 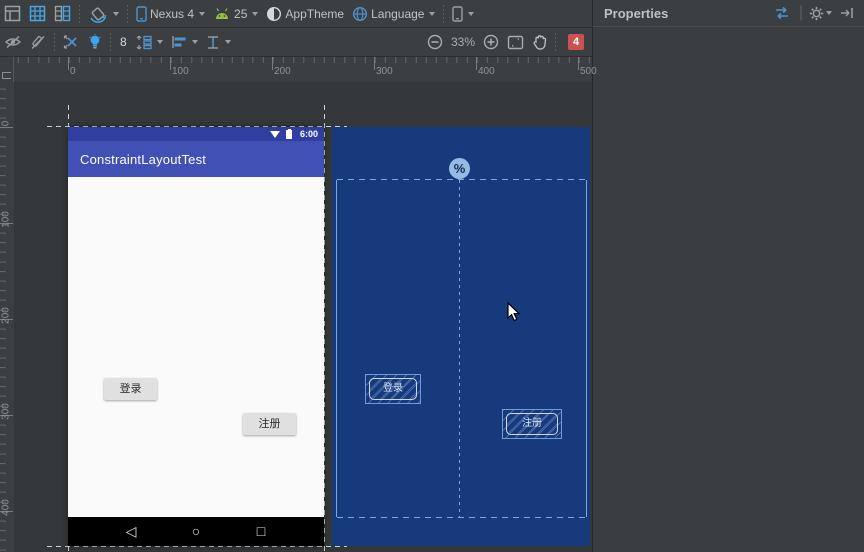 I want to click on locale-label: Language, so click(x=398, y=13).